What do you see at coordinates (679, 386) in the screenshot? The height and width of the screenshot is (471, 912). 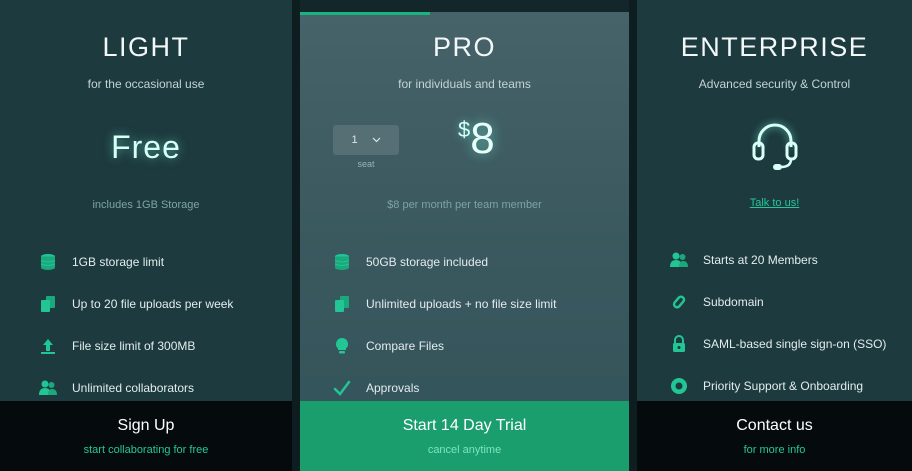 I see `support-icon` at bounding box center [679, 386].